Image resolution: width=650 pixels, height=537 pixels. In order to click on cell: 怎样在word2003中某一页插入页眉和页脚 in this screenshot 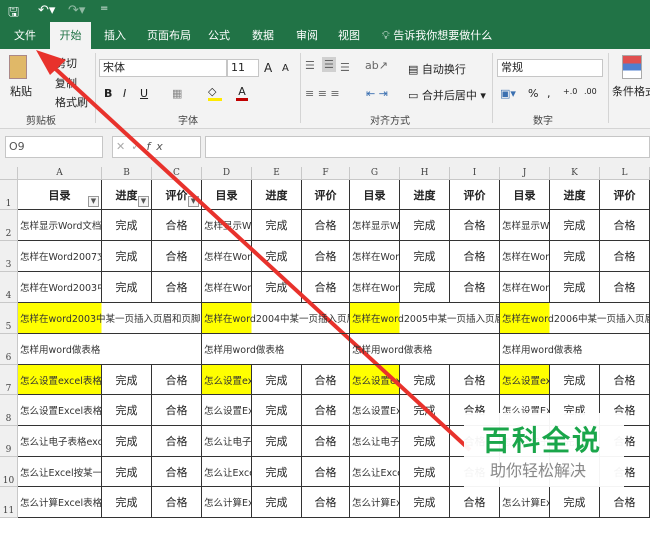, I will do `click(110, 318)`.